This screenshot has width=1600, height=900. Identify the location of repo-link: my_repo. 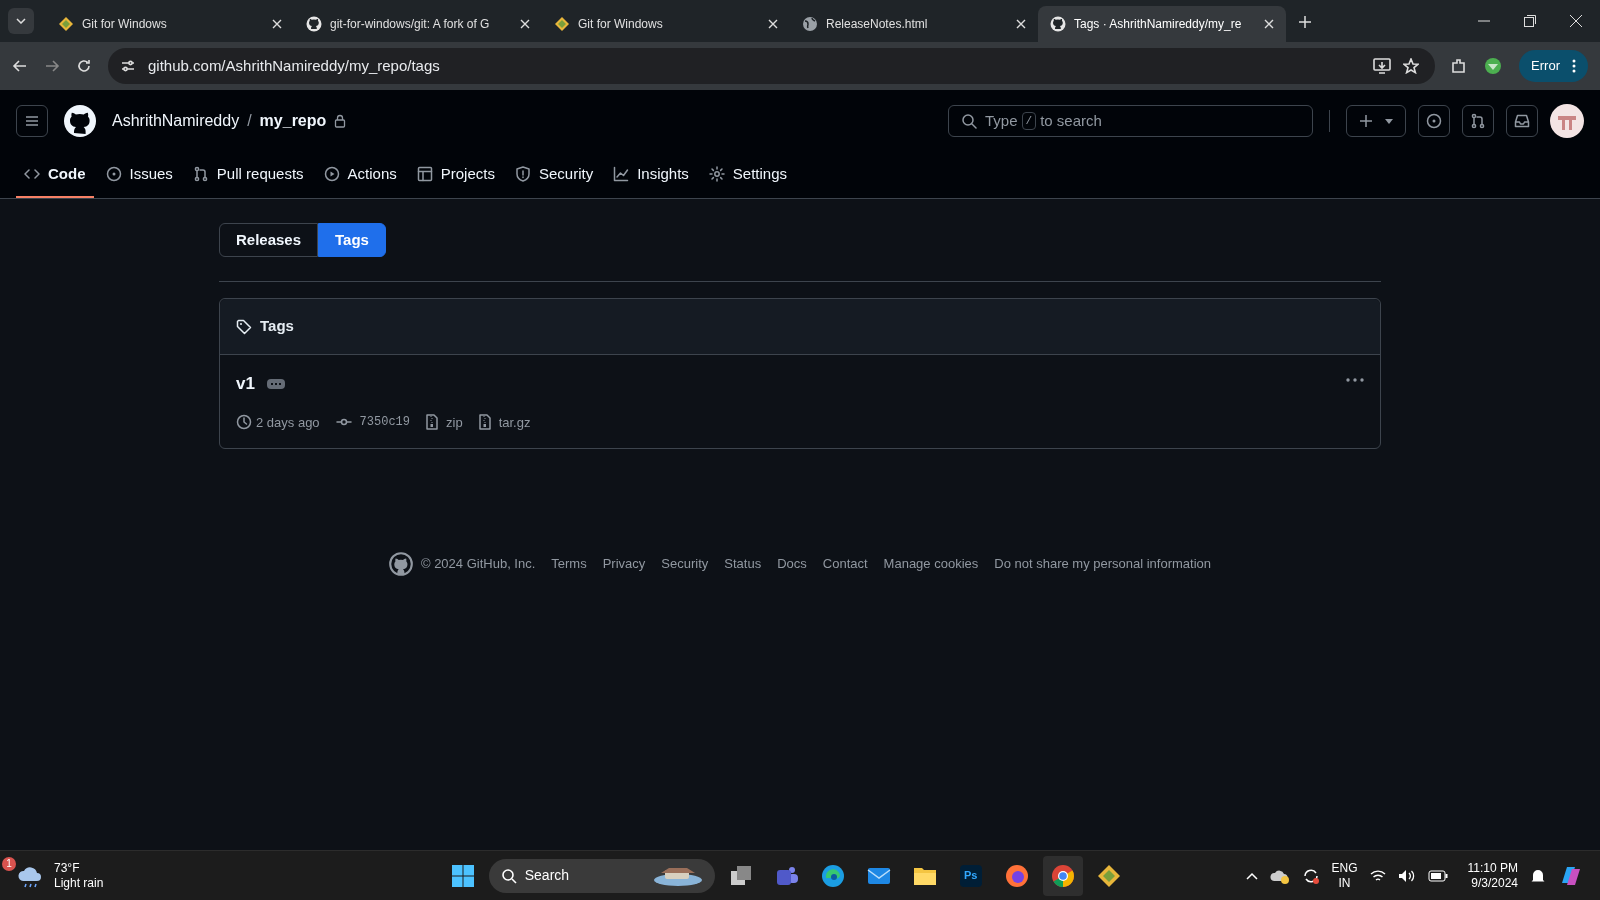
(293, 121).